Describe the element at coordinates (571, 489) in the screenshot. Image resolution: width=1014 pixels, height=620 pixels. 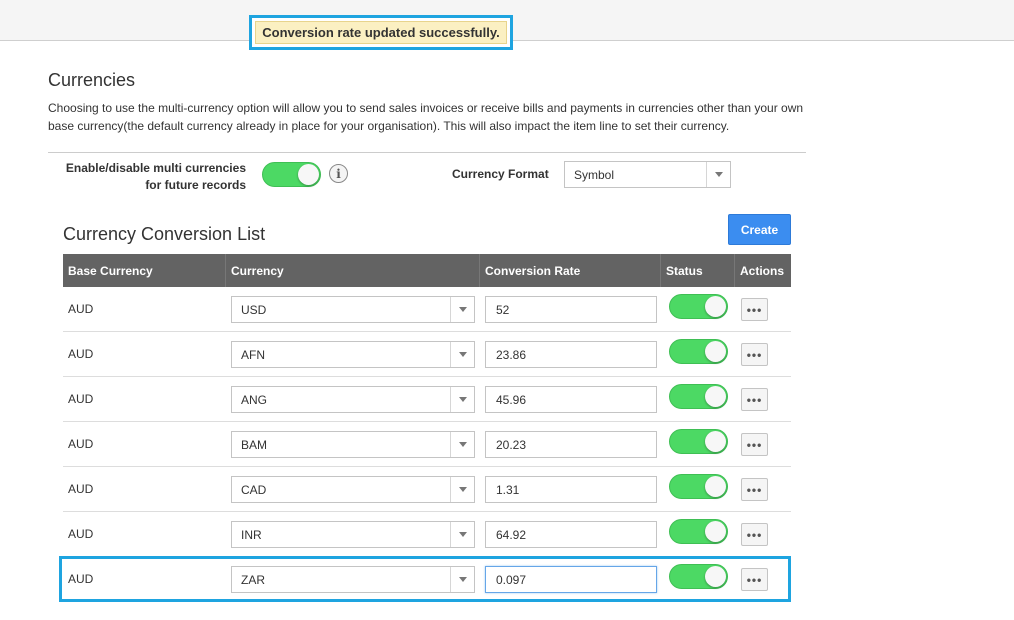
I see `conversion-rate-input: 1.31` at that location.